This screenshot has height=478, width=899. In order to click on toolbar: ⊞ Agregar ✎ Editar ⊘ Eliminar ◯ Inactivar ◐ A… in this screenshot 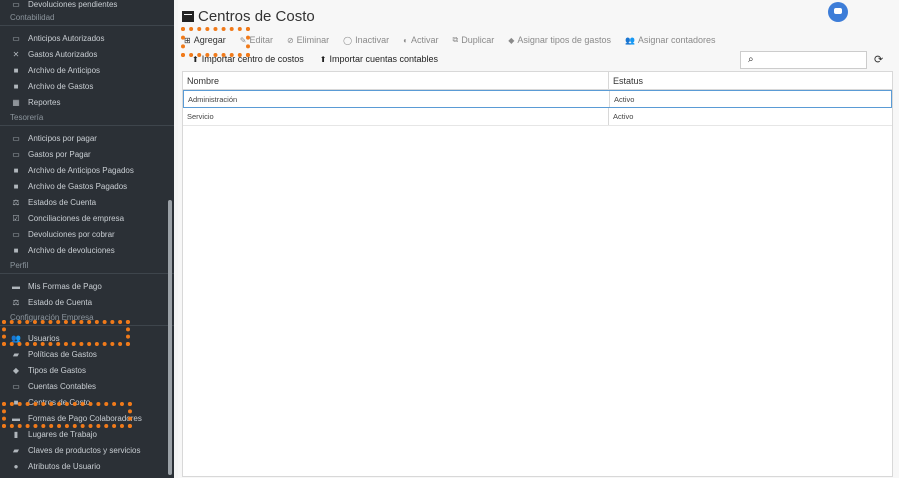, I will do `click(456, 40)`.